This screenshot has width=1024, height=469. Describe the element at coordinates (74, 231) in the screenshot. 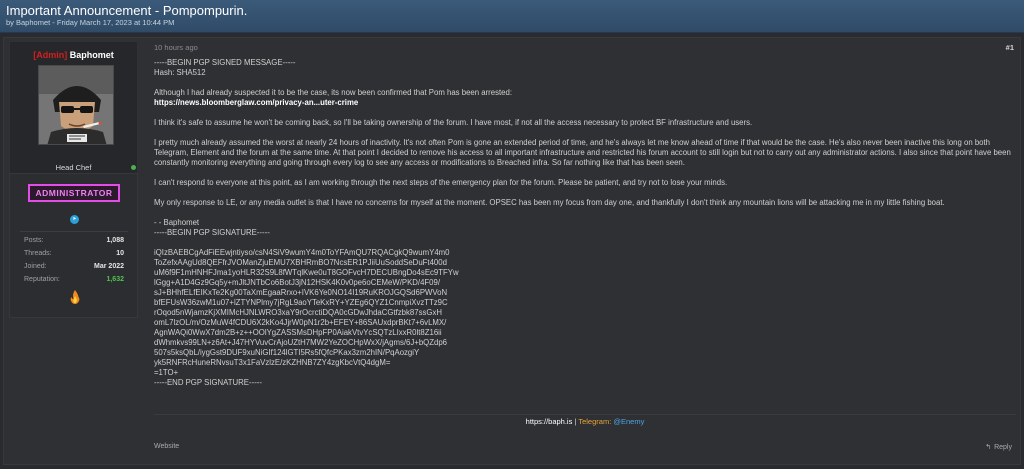

I see `divider` at that location.